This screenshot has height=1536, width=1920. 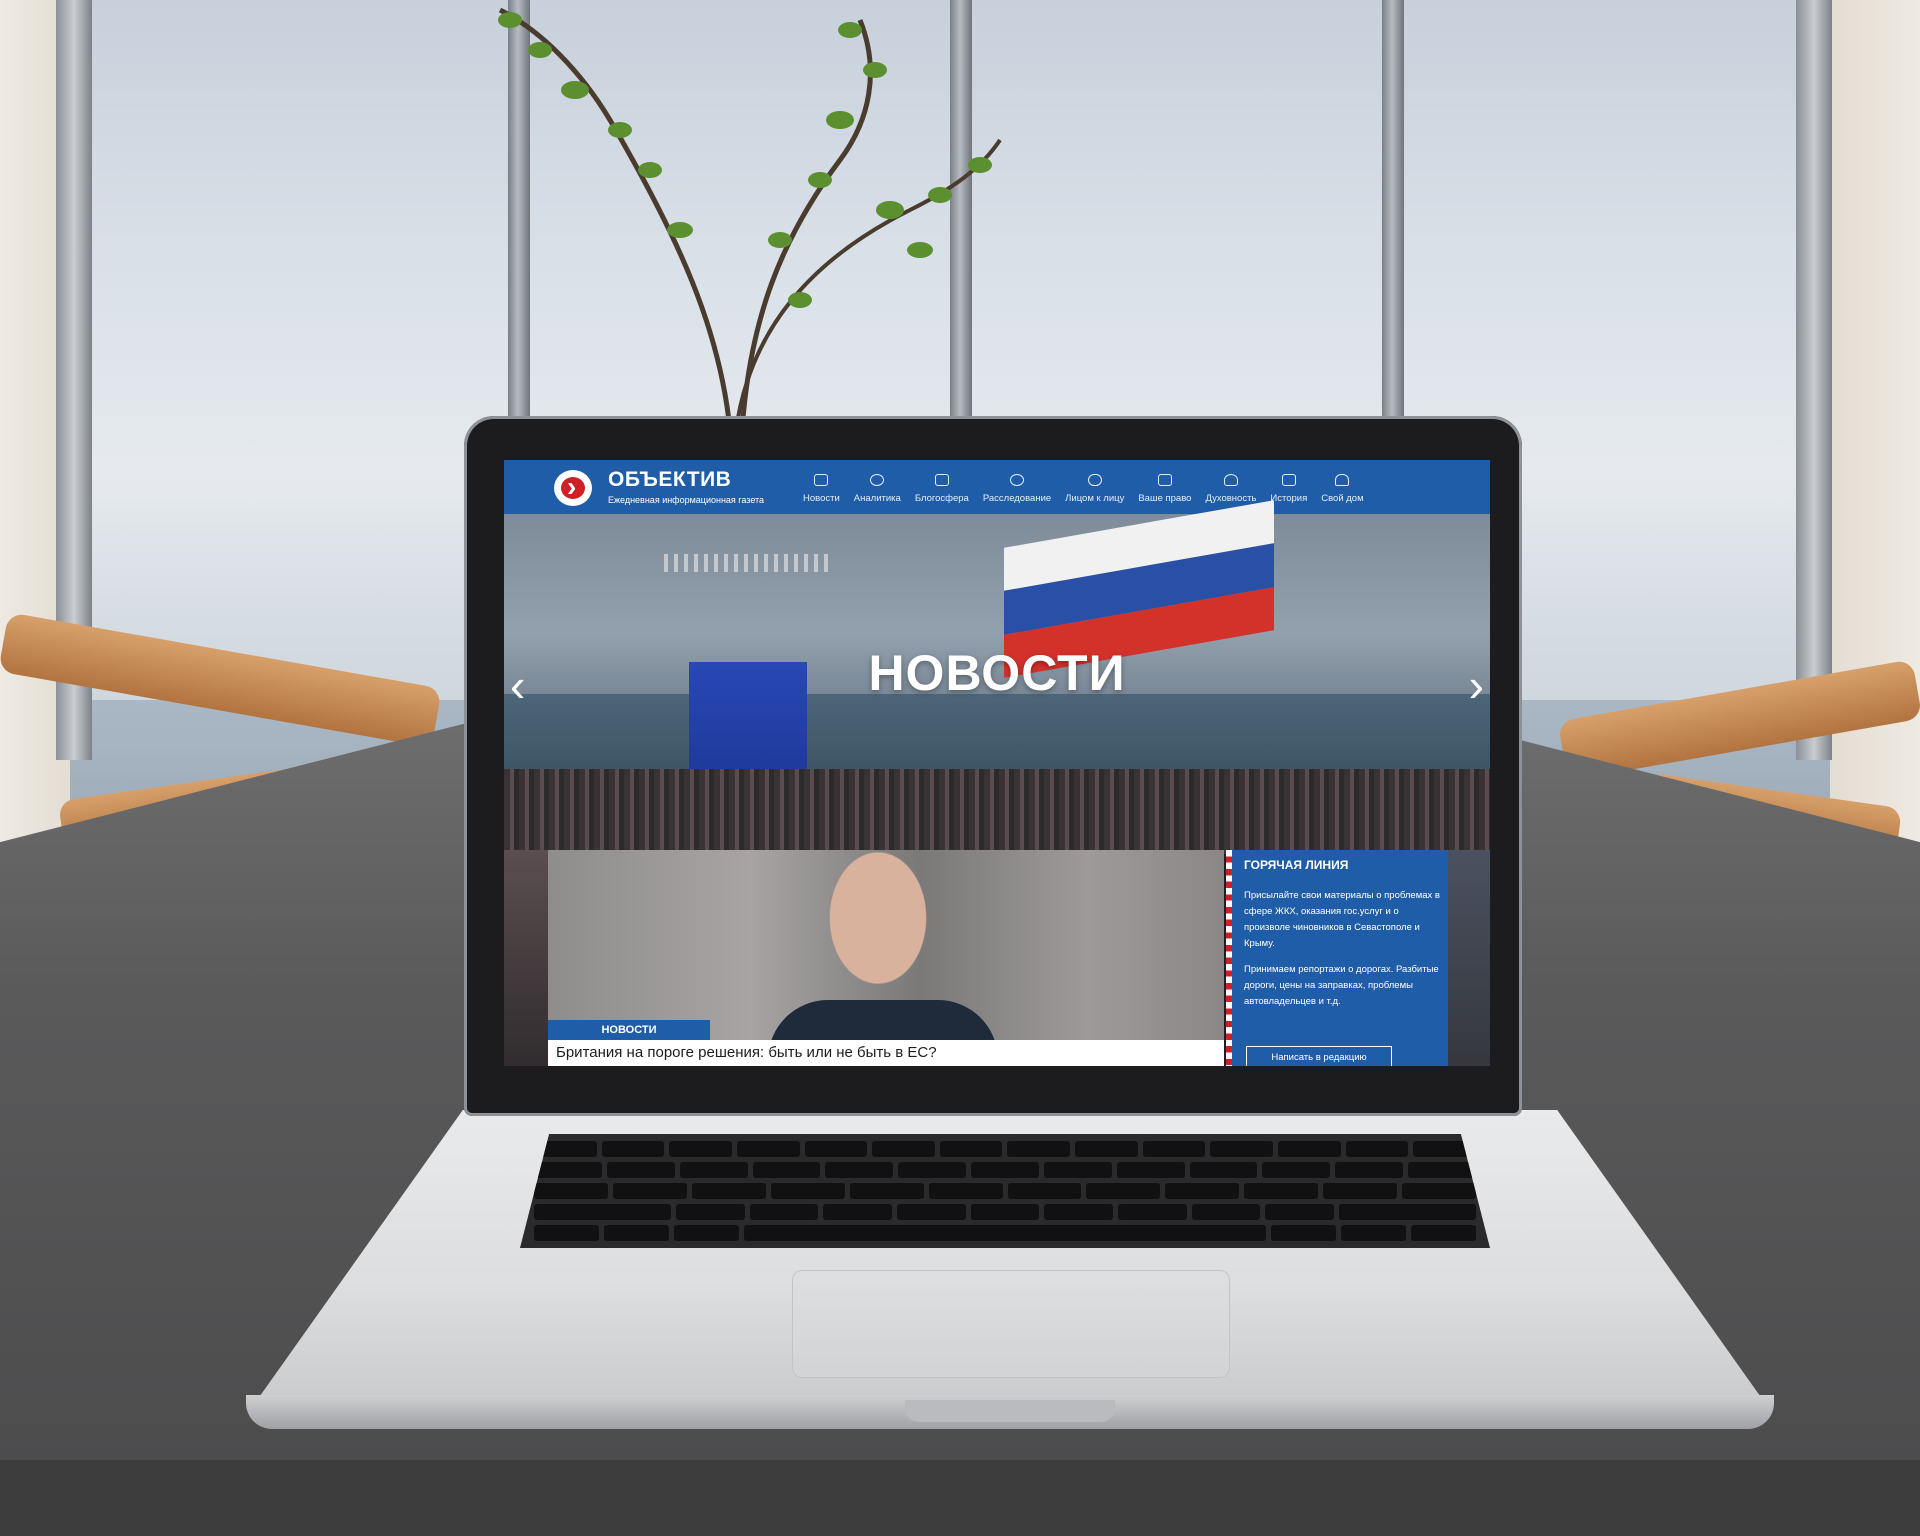 I want to click on nav-item-home: Свой дом, so click(x=1342, y=494).